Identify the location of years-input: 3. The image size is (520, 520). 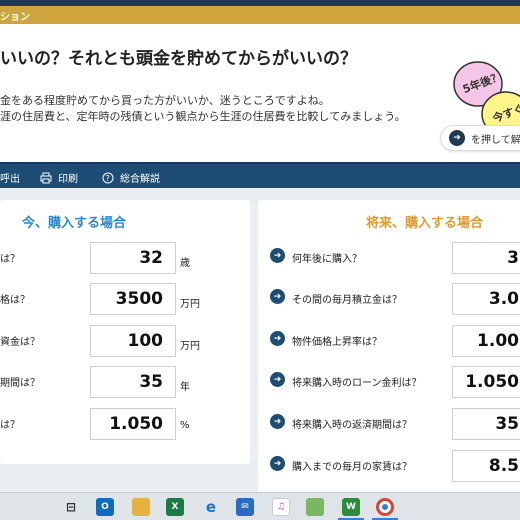
(486, 258).